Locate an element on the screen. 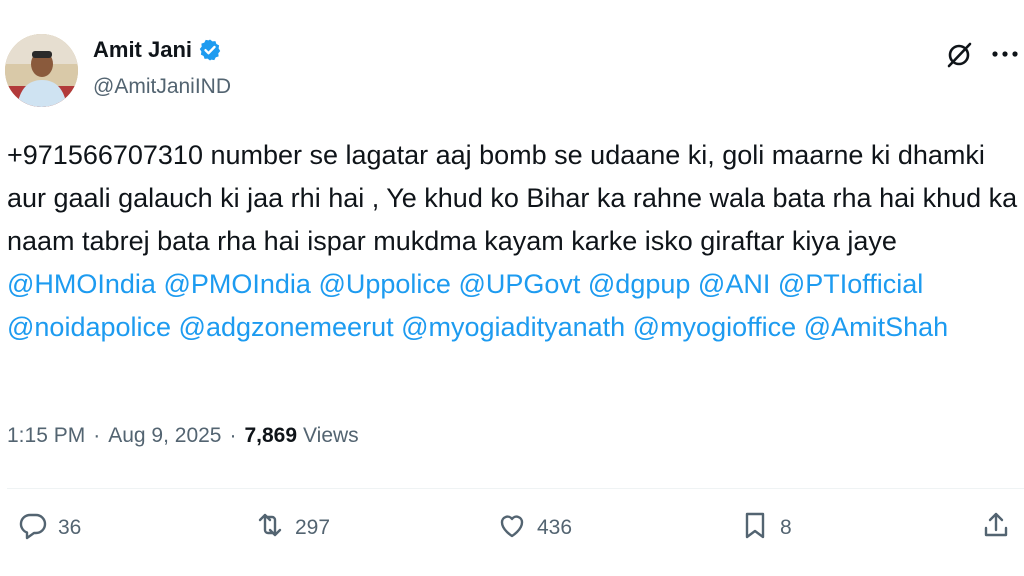  share-button is located at coordinates (996, 528).